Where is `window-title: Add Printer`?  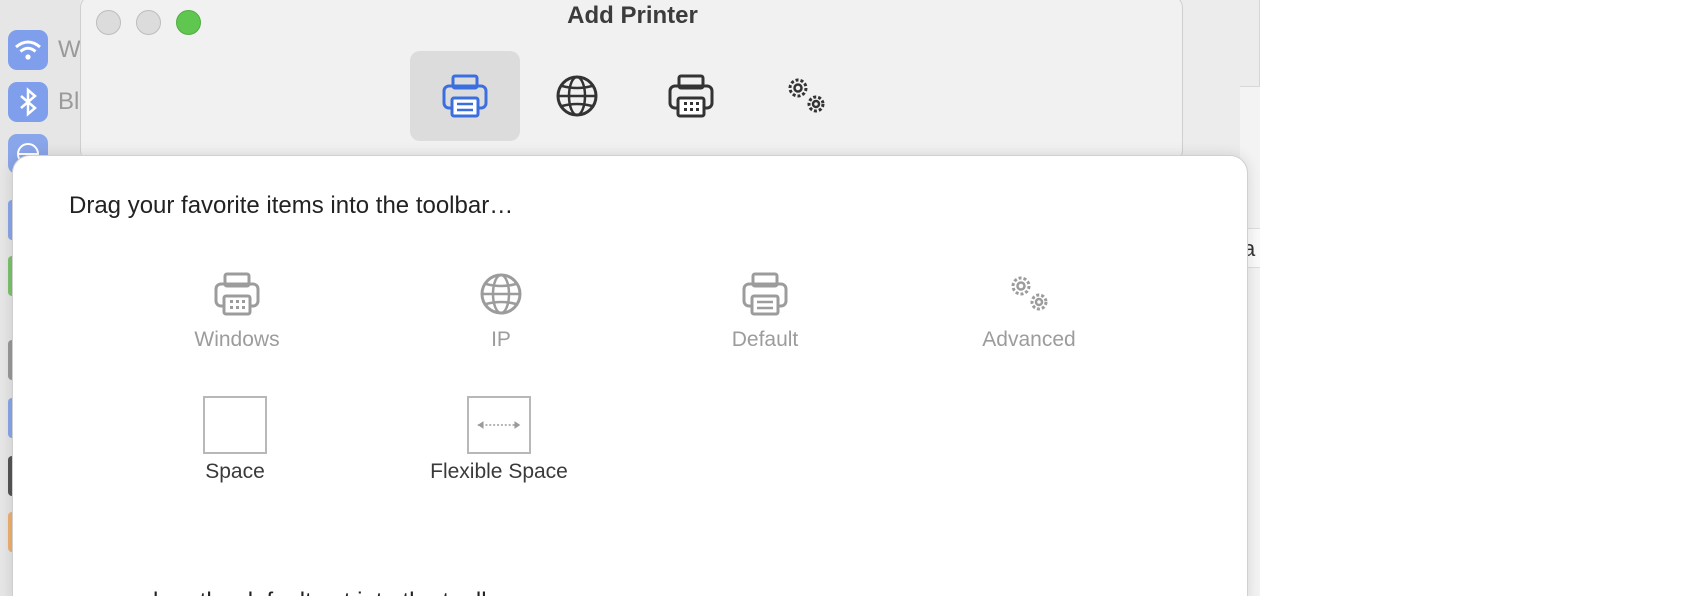 window-title: Add Printer is located at coordinates (632, 15).